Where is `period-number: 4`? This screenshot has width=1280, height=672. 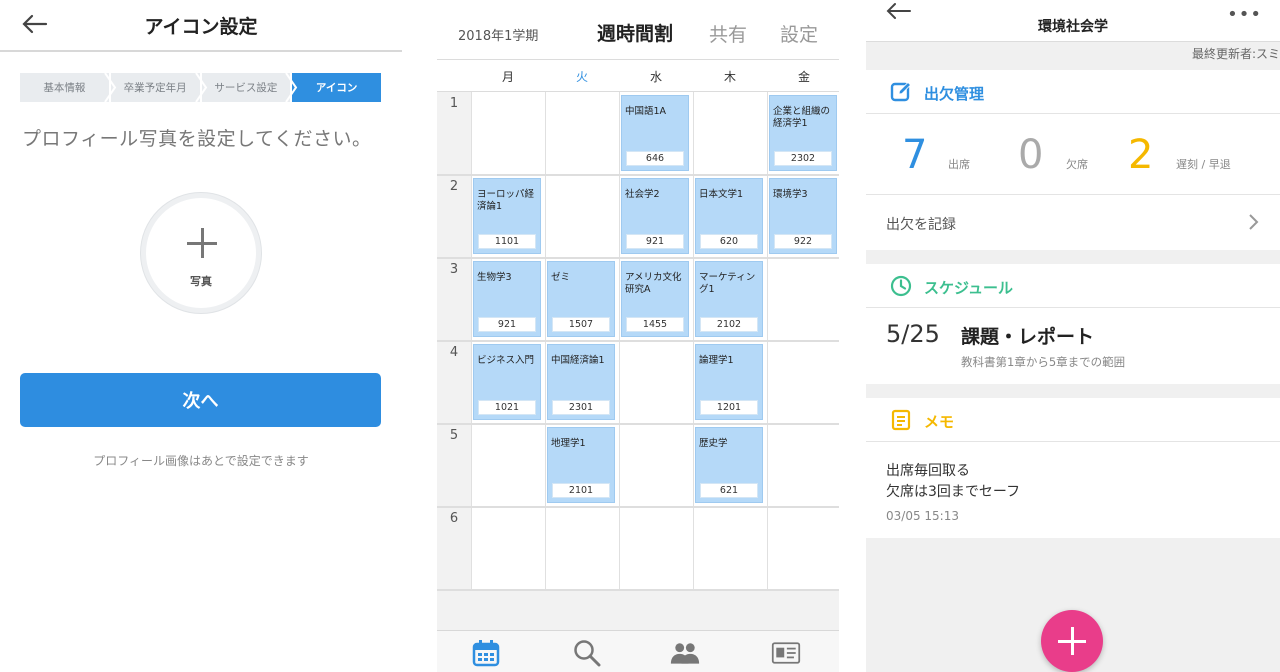 period-number: 4 is located at coordinates (454, 352).